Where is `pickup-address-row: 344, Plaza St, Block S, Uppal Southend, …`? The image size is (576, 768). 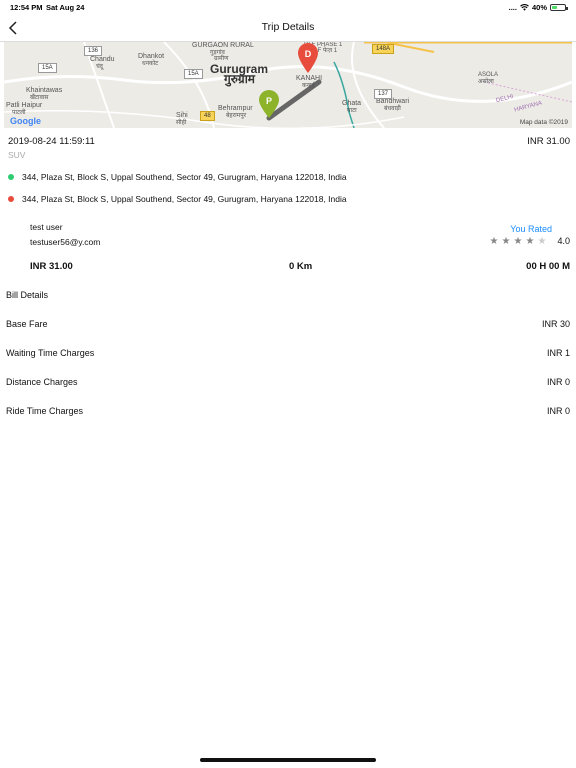 pickup-address-row: 344, Plaza St, Block S, Uppal Southend, … is located at coordinates (289, 177).